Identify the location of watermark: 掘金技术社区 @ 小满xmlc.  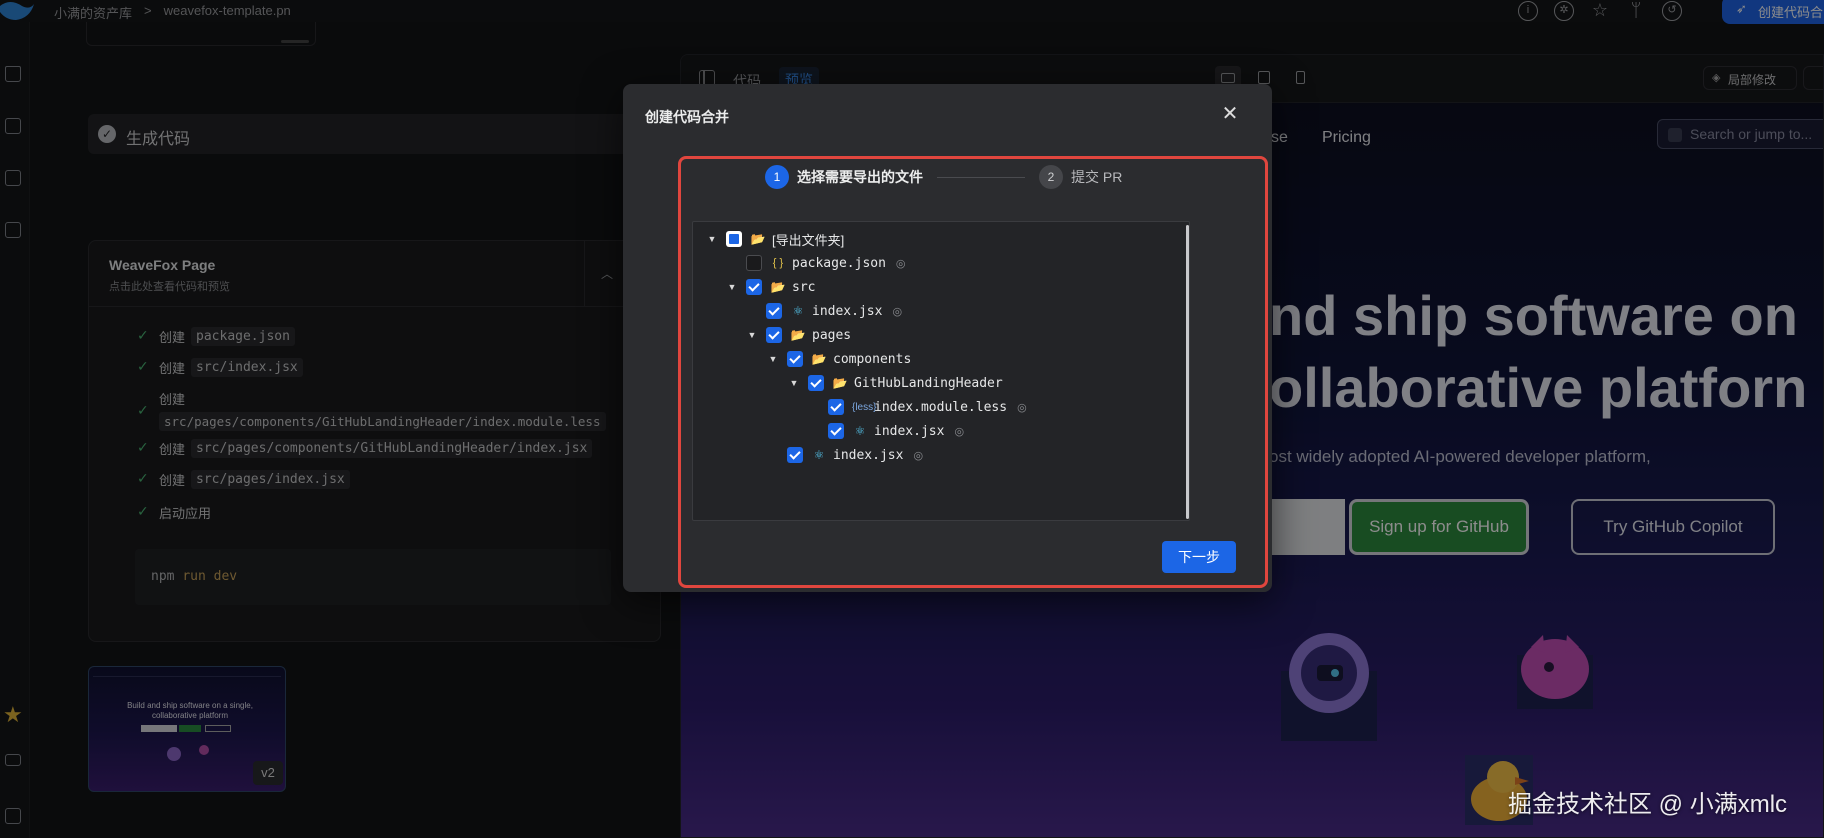
(1648, 804).